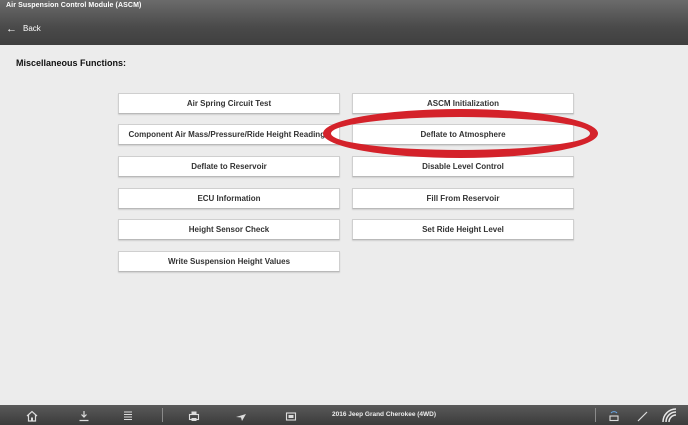 The width and height of the screenshot is (688, 425). I want to click on bottom-toolbar: 2016 Jeep Grand Cherokee (4WD), so click(344, 415).